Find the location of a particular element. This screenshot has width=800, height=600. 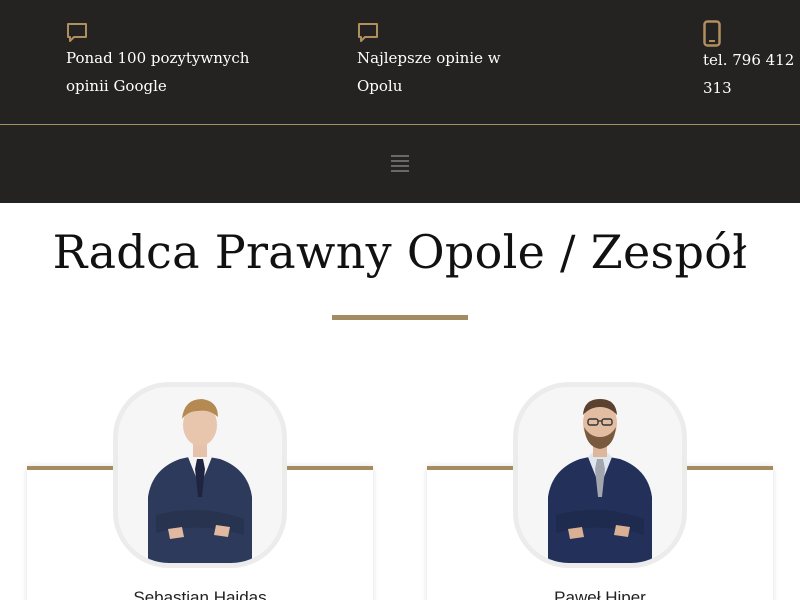

top-item-google-reviews: Ponad 100 pozytywnych opinii Google is located at coordinates (166, 62).